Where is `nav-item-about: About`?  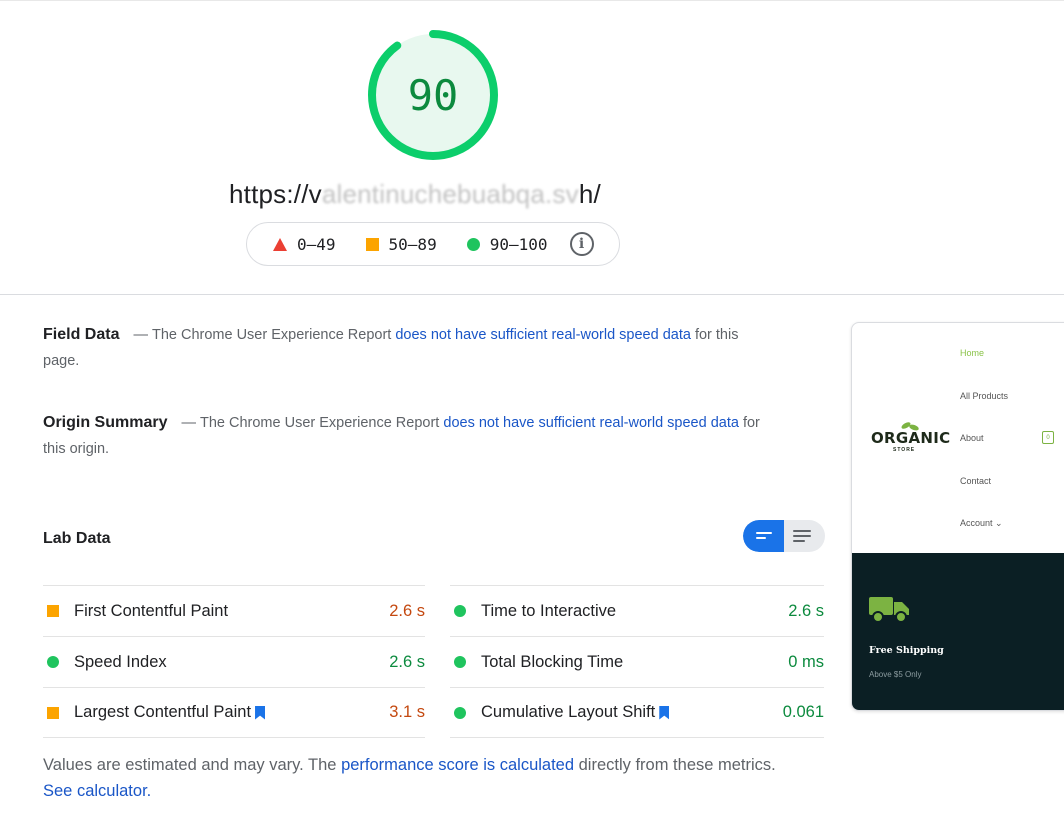
nav-item-about: About is located at coordinates (972, 438).